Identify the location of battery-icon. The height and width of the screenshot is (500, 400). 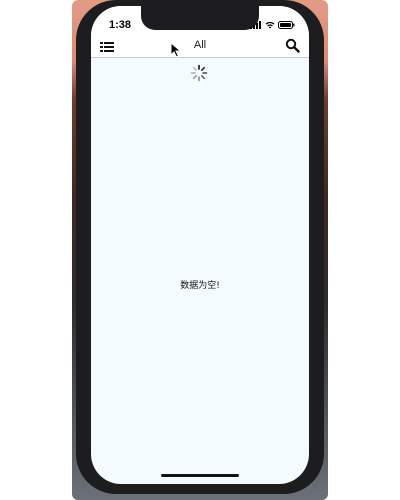
(286, 25).